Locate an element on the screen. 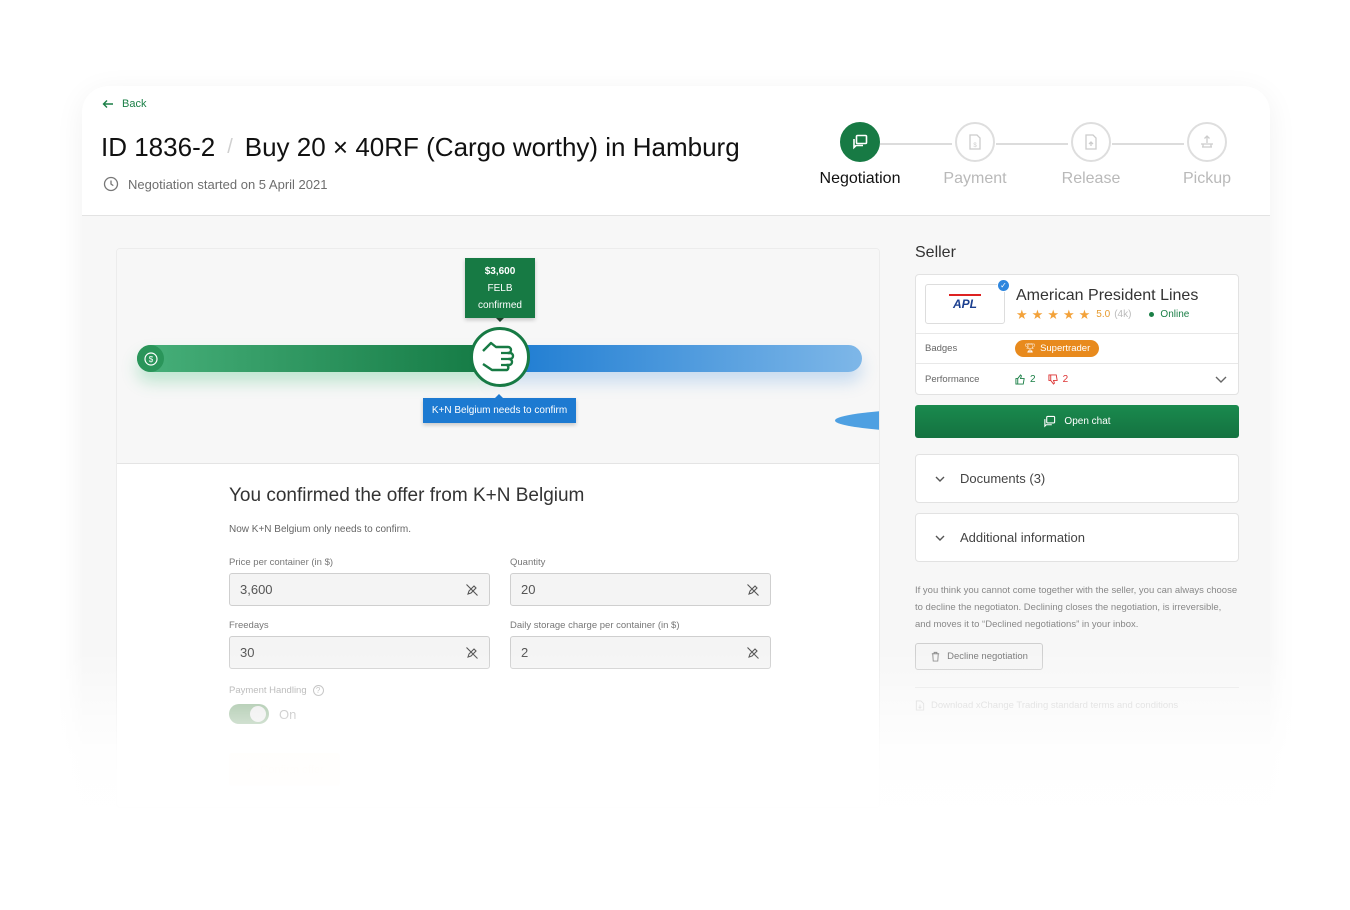 This screenshot has height=910, width=1350. storage-charge-input: 2 is located at coordinates (640, 652).